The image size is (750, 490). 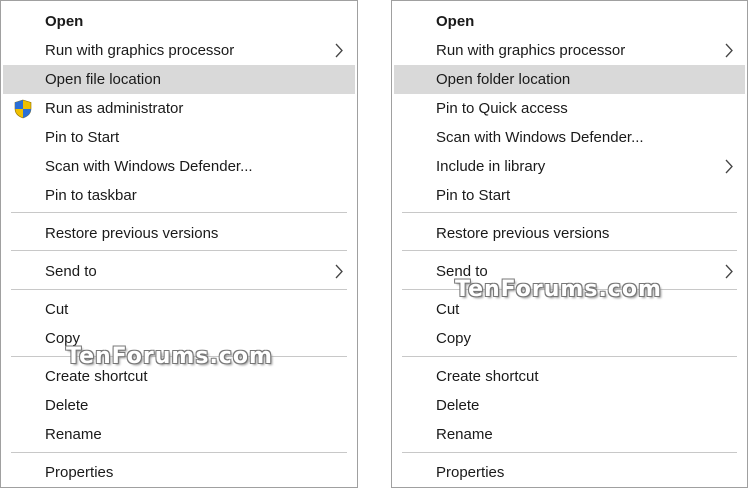 I want to click on menu-item-label: Pin to Quick access, so click(x=502, y=108).